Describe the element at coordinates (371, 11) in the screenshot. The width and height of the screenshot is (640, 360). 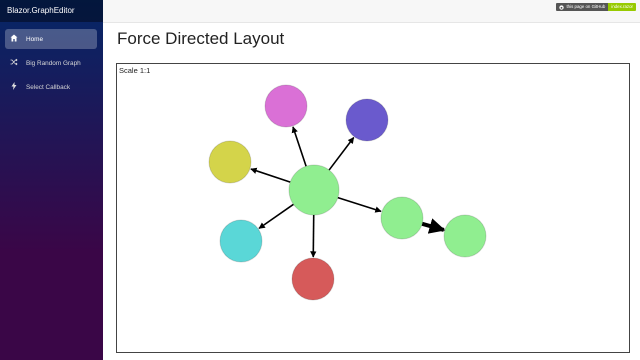
I see `top-bar: this page on GitHub index.razor` at that location.